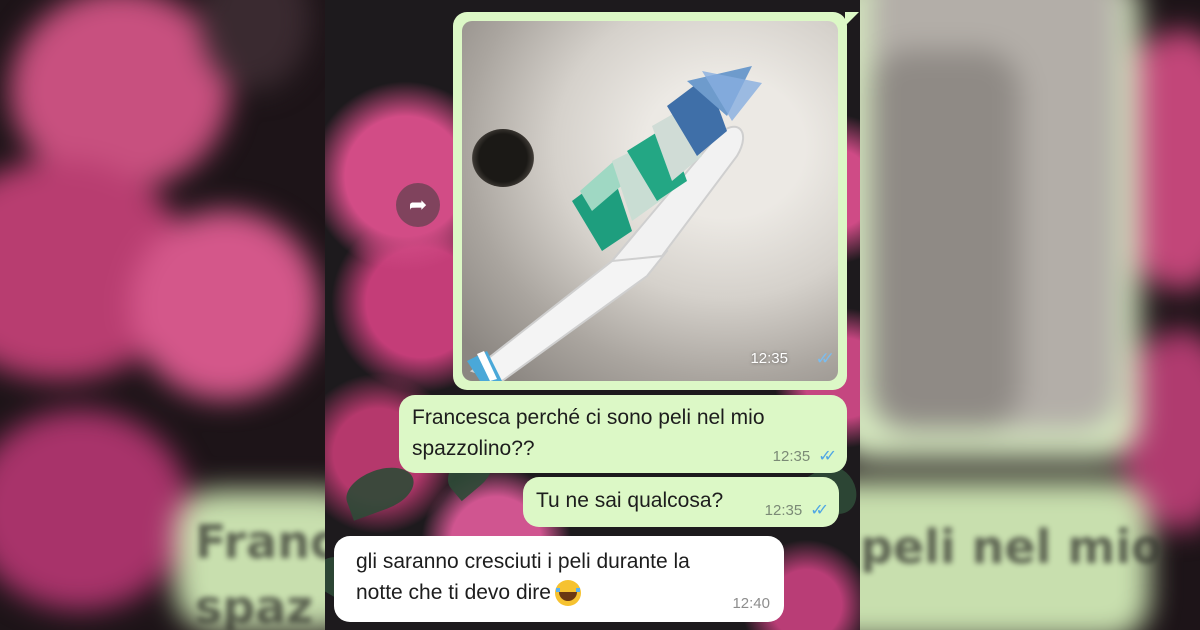 This screenshot has width=1200, height=630. What do you see at coordinates (588, 417) in the screenshot?
I see `message-text-line: Francesca perché ci sono peli nel mio` at bounding box center [588, 417].